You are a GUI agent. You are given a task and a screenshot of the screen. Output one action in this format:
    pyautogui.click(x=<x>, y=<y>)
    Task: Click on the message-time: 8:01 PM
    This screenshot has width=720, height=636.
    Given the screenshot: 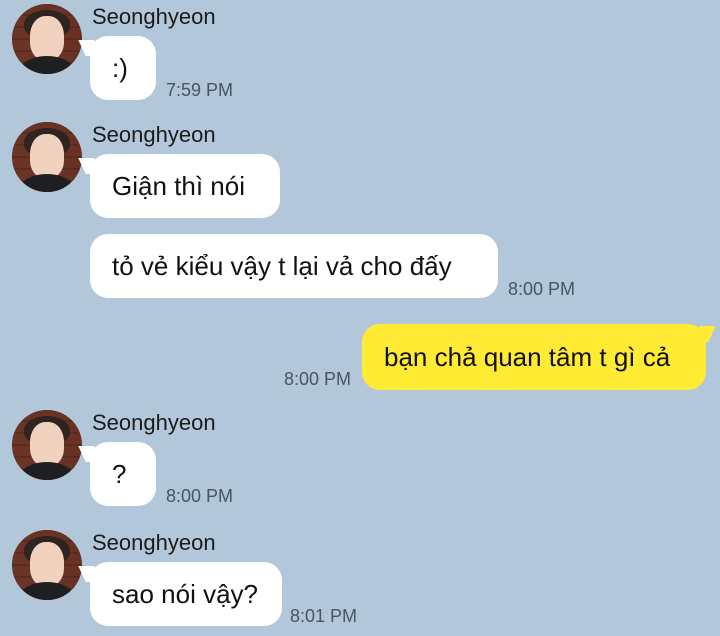 What is the action you would take?
    pyautogui.click(x=324, y=616)
    